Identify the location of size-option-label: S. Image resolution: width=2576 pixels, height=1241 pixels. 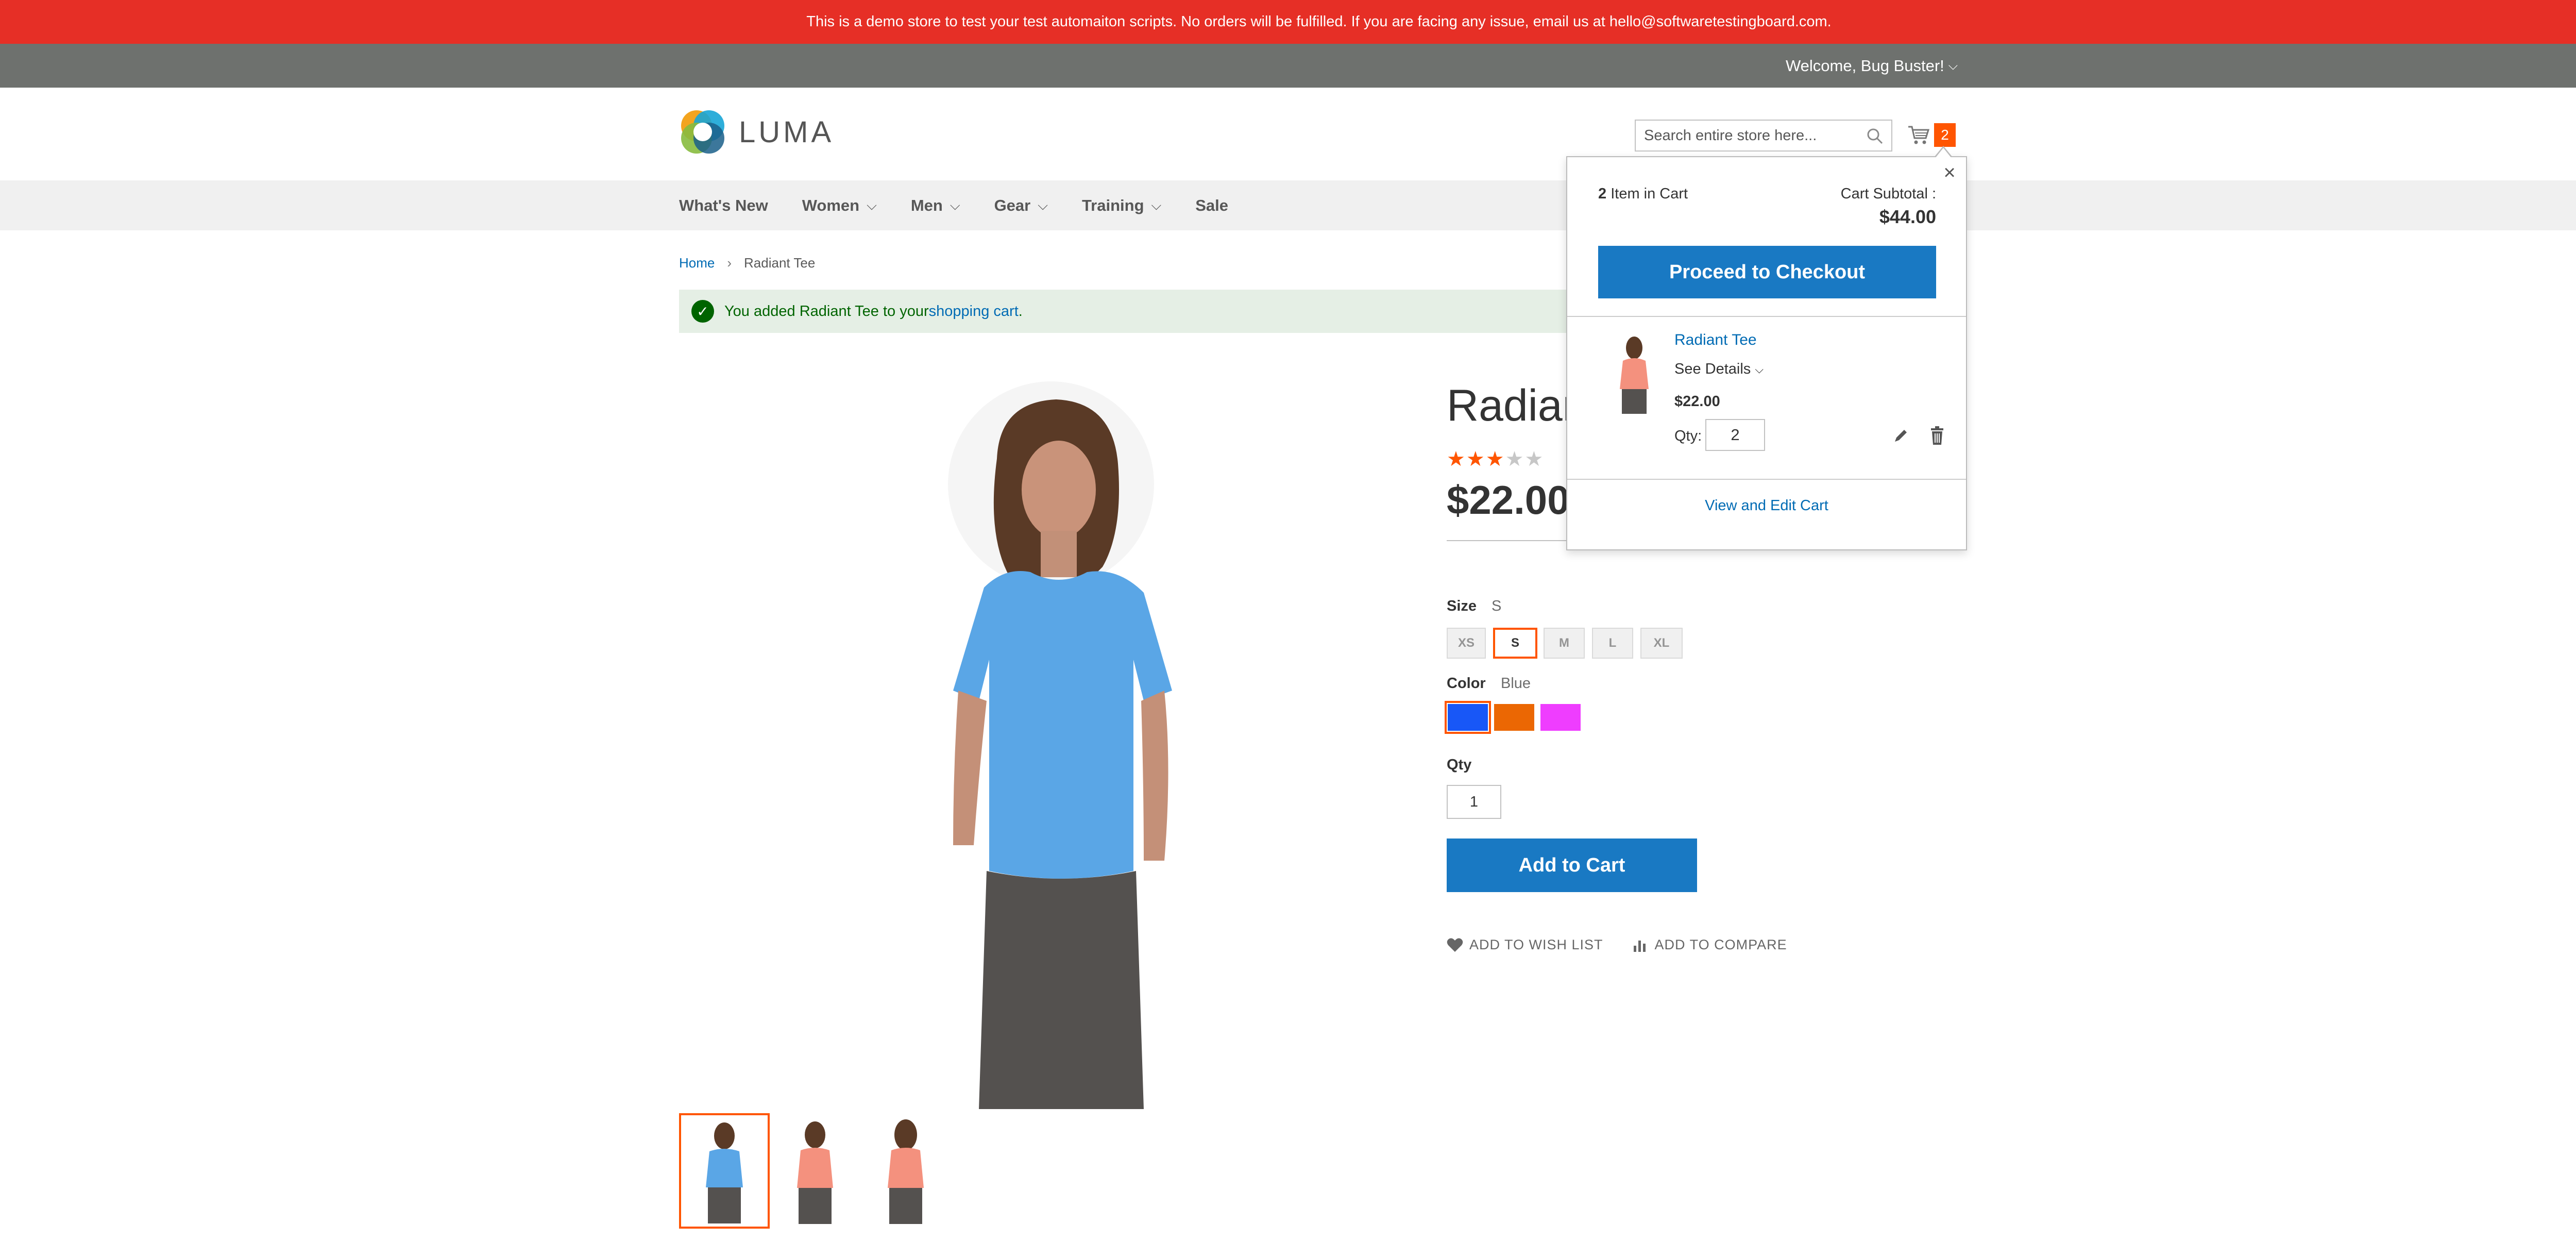
(1515, 643).